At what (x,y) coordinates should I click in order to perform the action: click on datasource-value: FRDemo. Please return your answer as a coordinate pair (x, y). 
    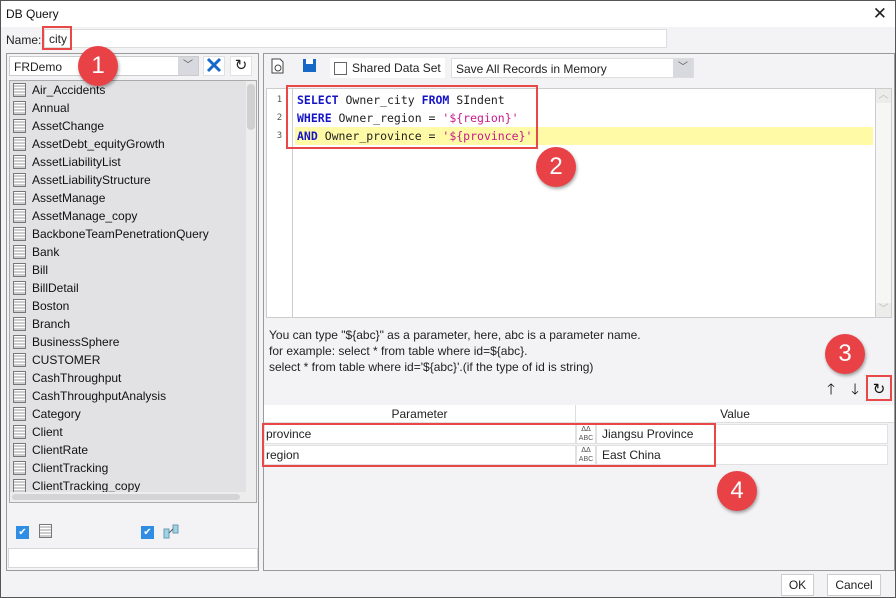
    Looking at the image, I should click on (38, 67).